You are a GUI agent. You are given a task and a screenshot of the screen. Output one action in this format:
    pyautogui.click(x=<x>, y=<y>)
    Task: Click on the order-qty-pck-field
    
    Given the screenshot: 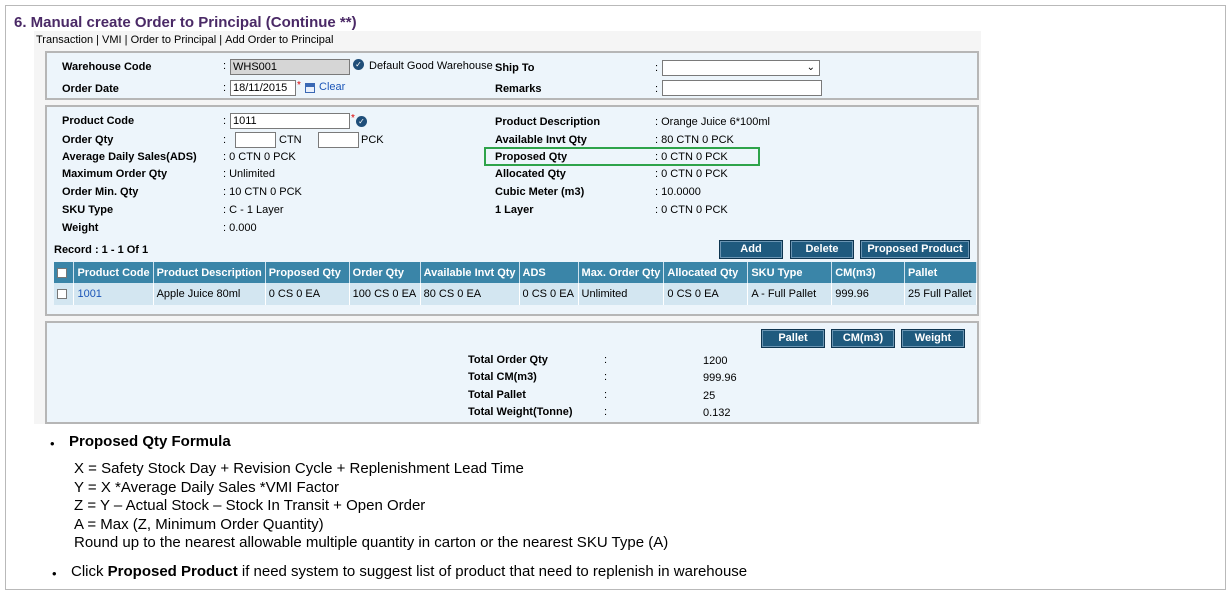 What is the action you would take?
    pyautogui.click(x=338, y=140)
    